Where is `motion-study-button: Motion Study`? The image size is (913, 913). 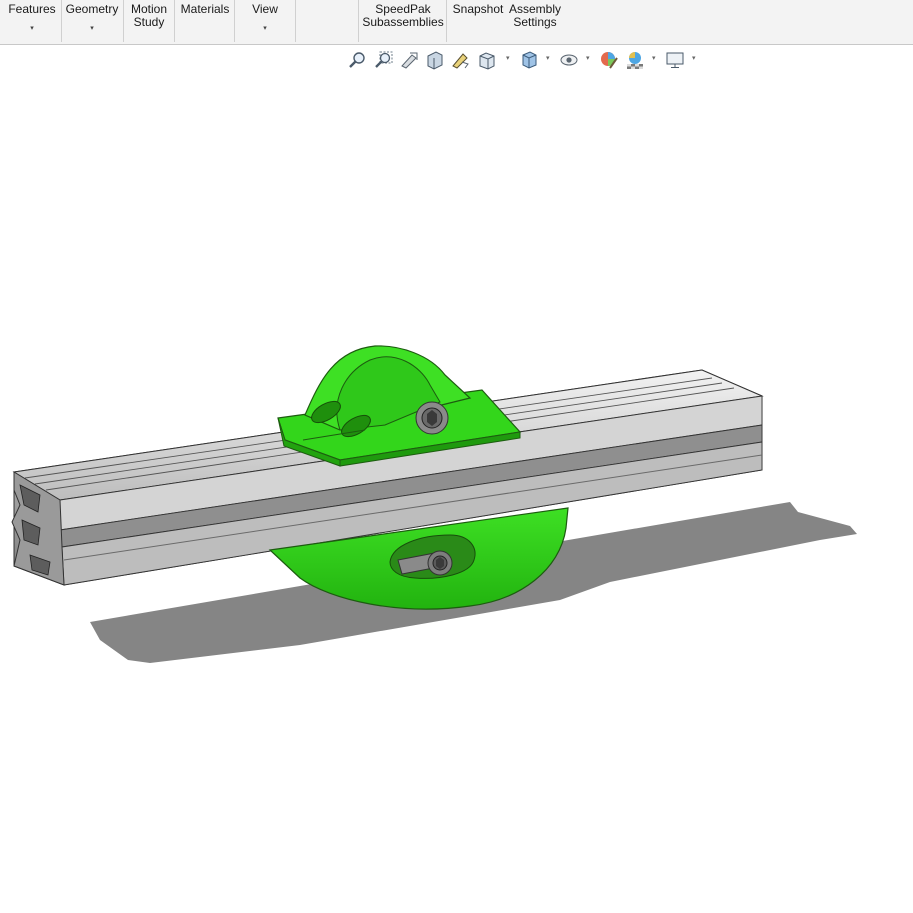 motion-study-button: Motion Study is located at coordinates (149, 22).